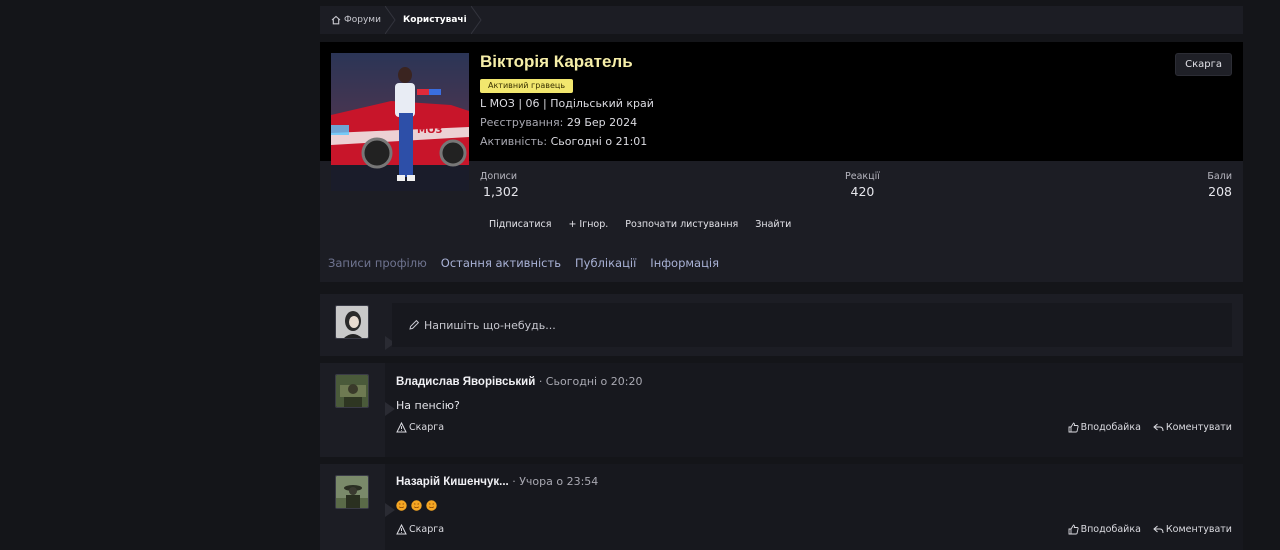 This screenshot has width=1280, height=550. I want to click on post-time: · Учора о 23:54, so click(555, 481).